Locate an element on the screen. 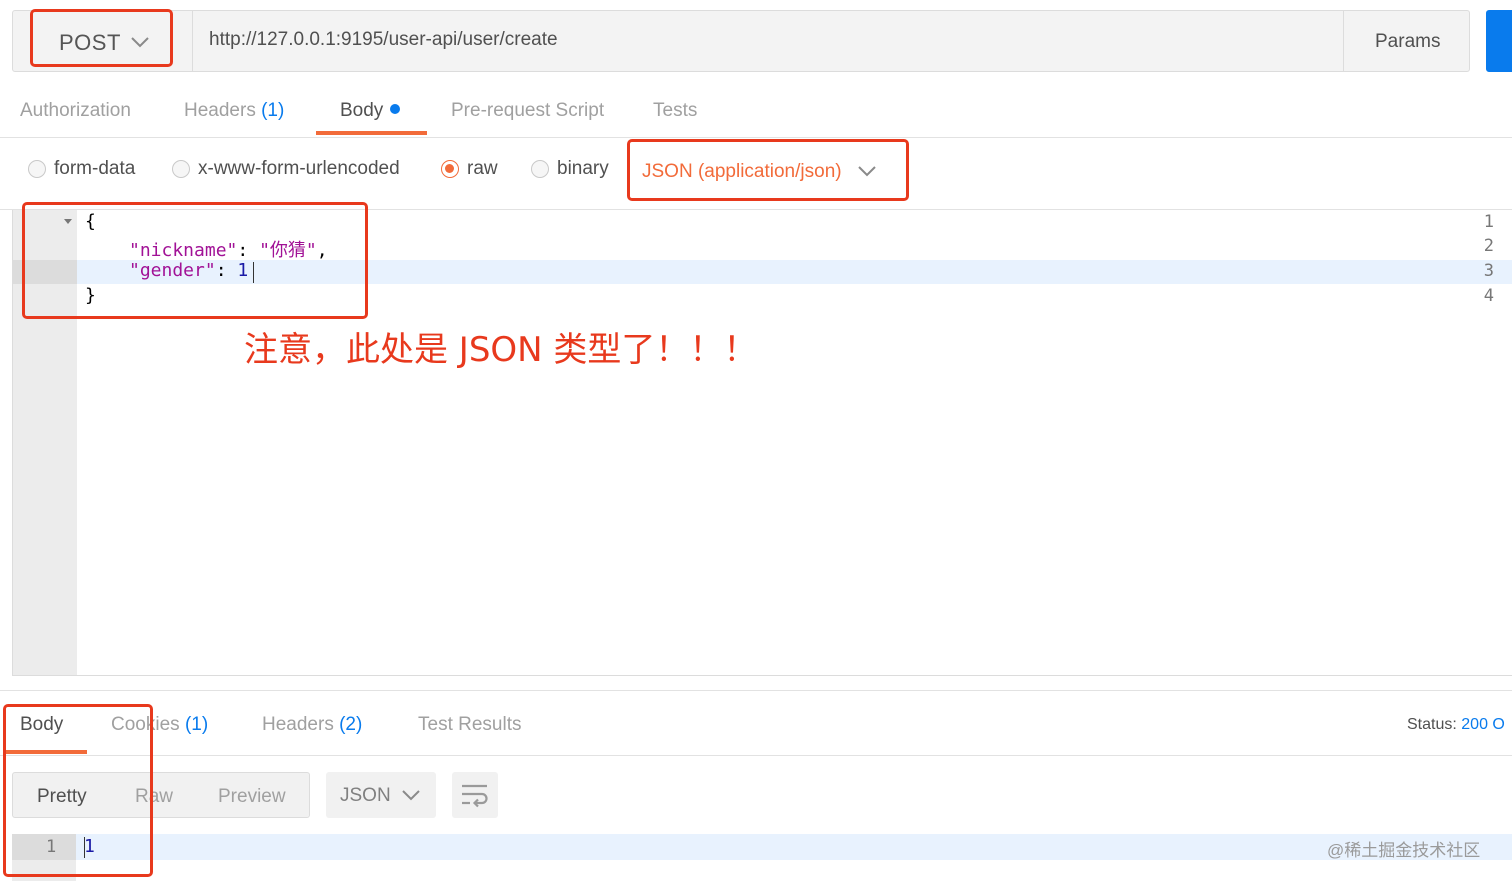 Image resolution: width=1512 pixels, height=881 pixels. annotation-note: 注意，此处是 JSON 类型了！！！ is located at coordinates (501, 350).